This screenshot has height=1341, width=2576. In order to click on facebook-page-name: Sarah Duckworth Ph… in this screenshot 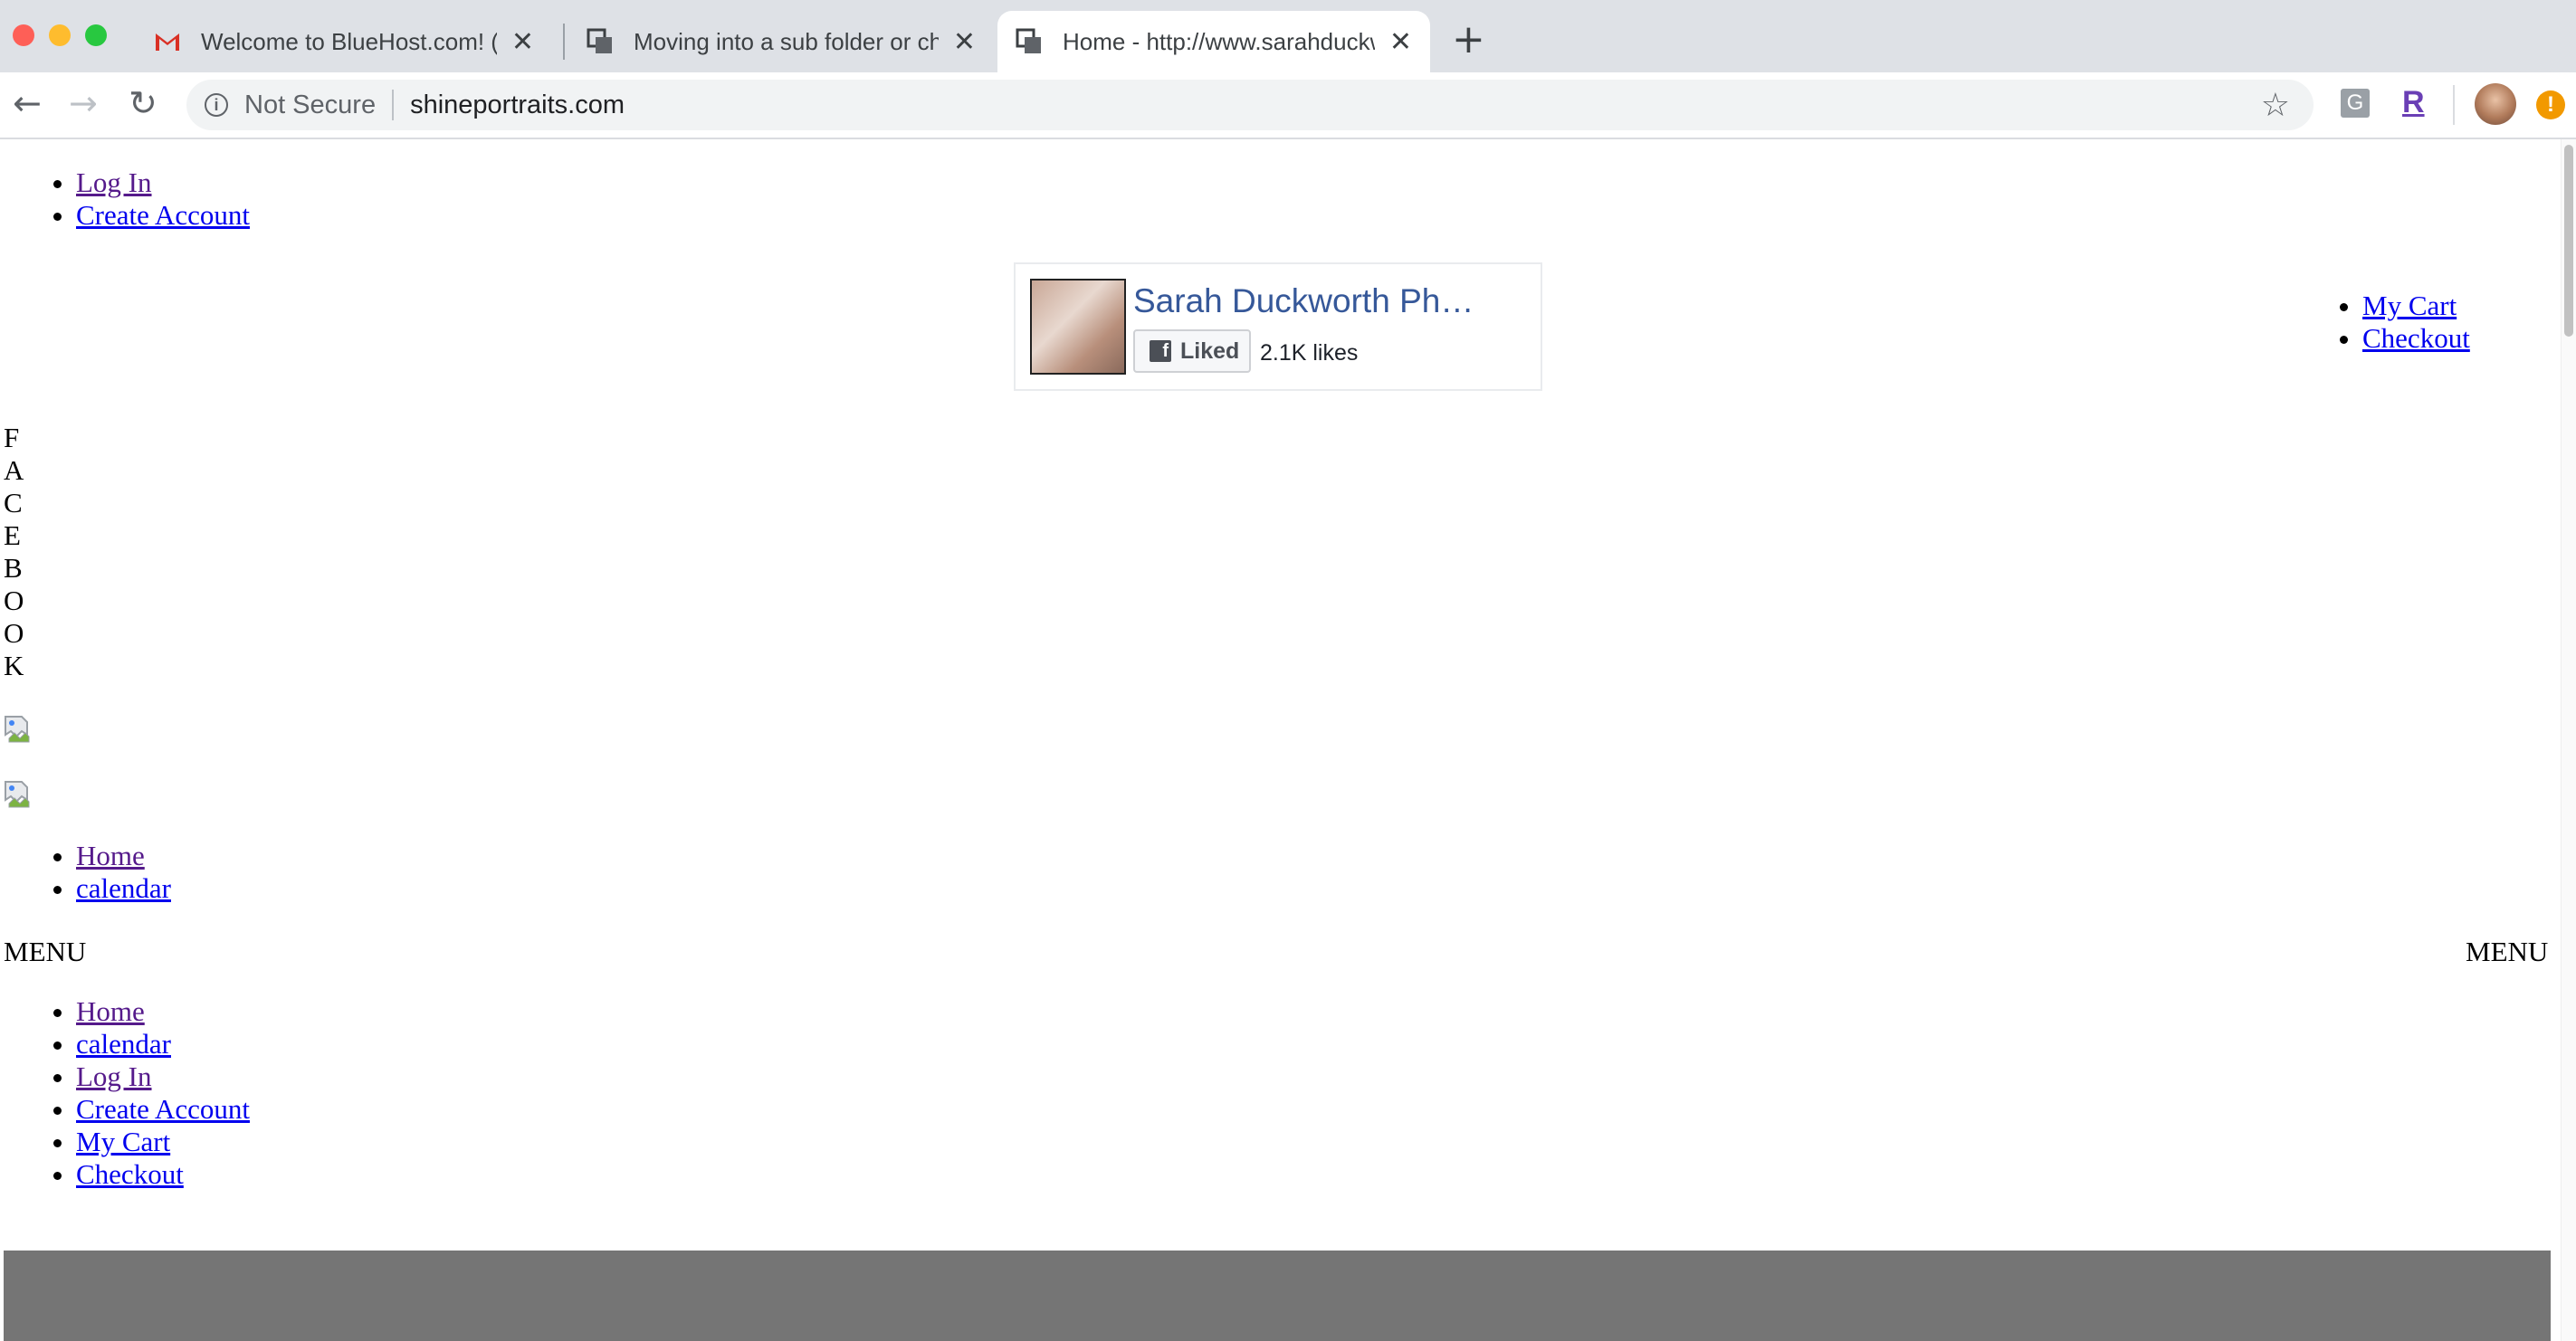, I will do `click(1303, 301)`.